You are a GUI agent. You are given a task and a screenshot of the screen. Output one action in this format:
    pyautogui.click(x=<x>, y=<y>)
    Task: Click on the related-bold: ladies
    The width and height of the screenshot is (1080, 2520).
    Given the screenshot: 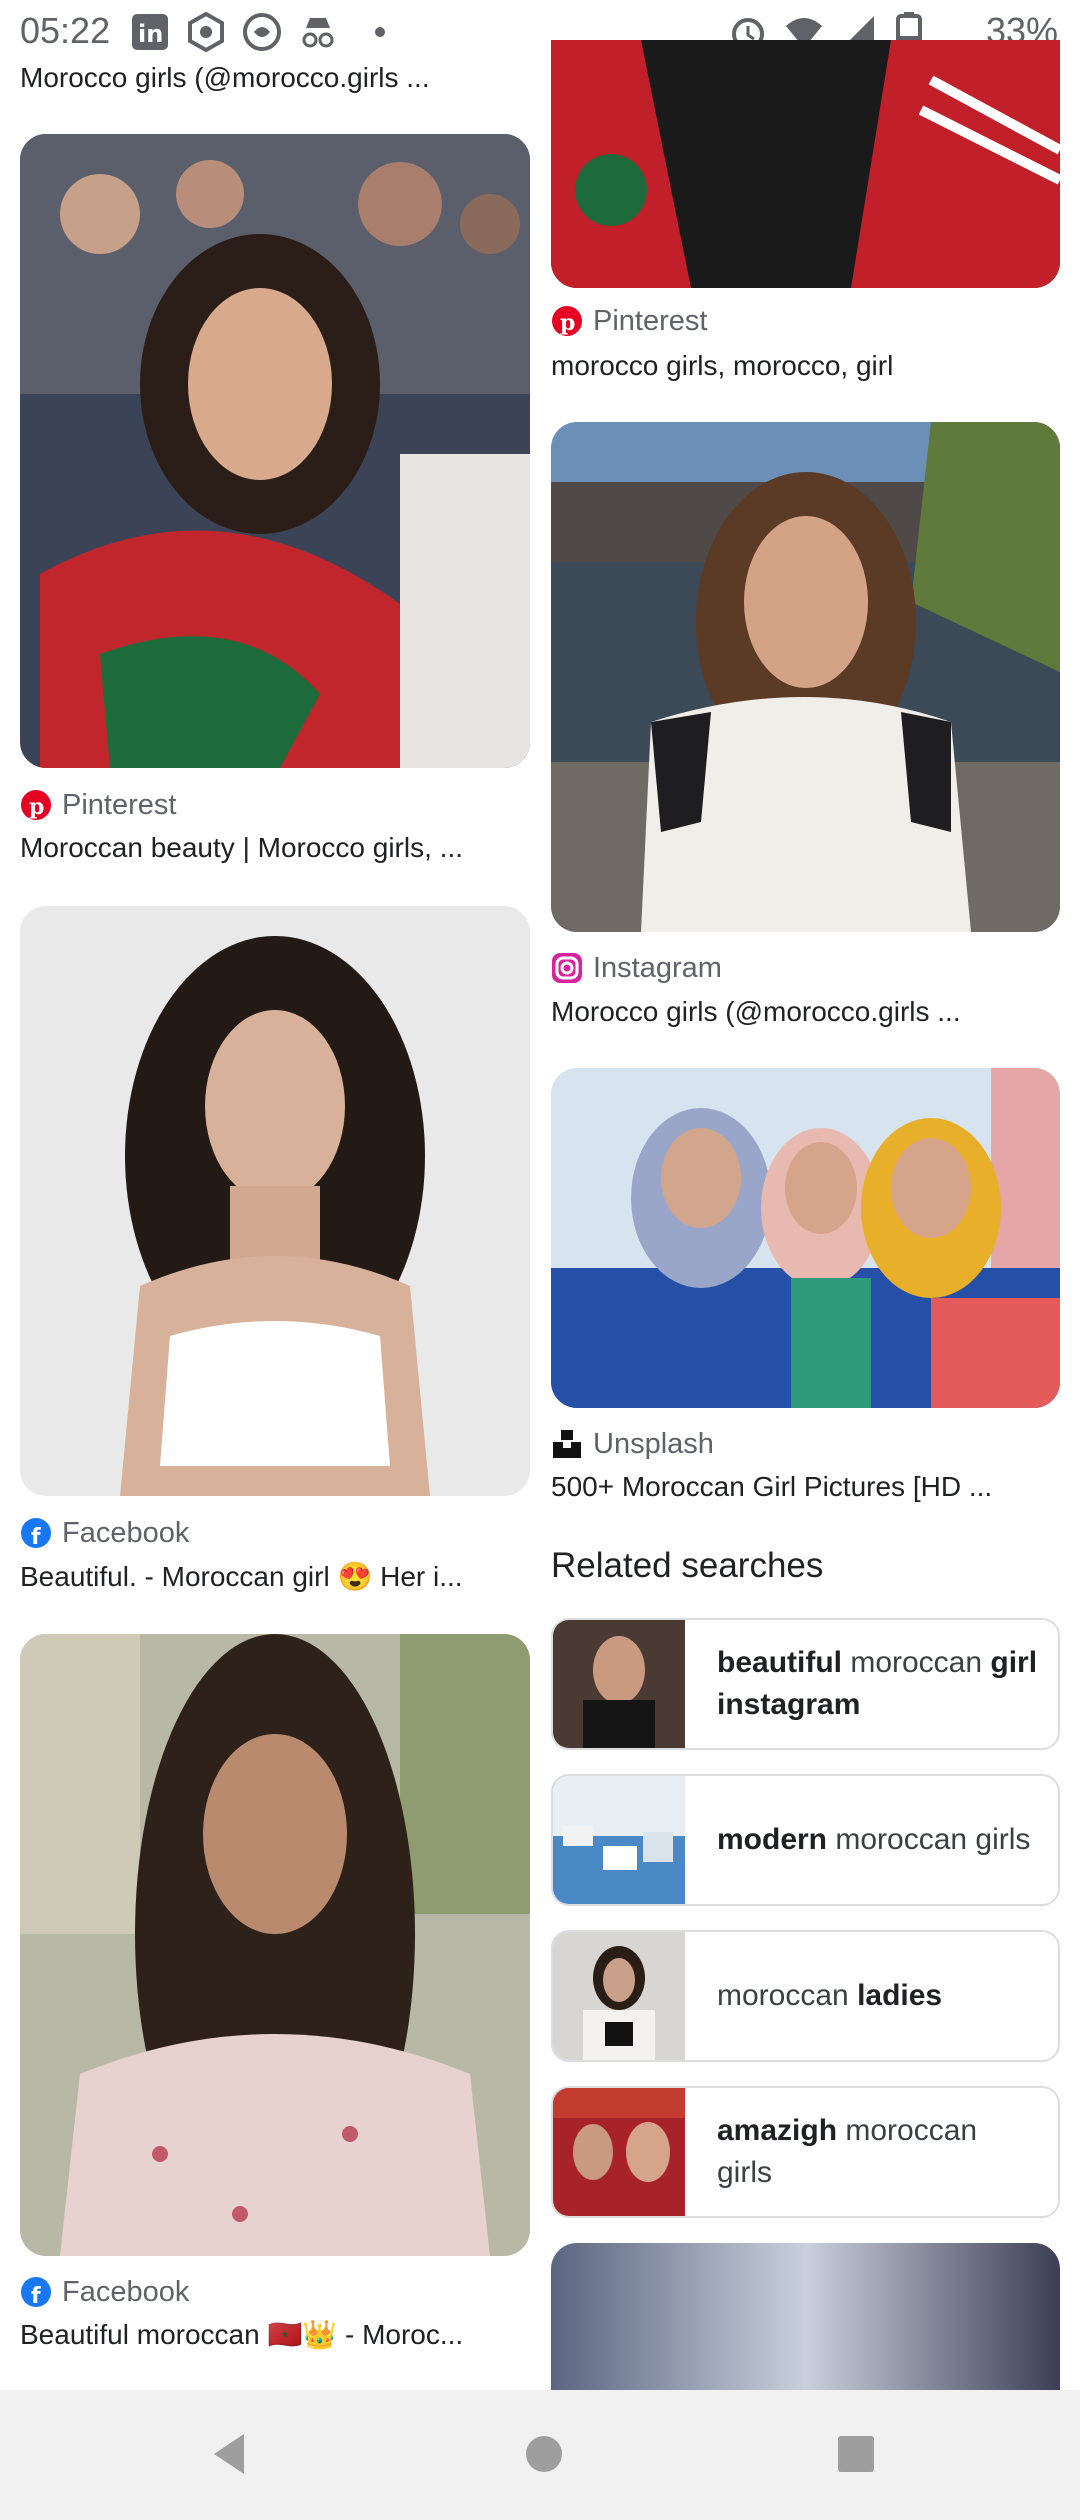 What is the action you would take?
    pyautogui.click(x=900, y=1995)
    